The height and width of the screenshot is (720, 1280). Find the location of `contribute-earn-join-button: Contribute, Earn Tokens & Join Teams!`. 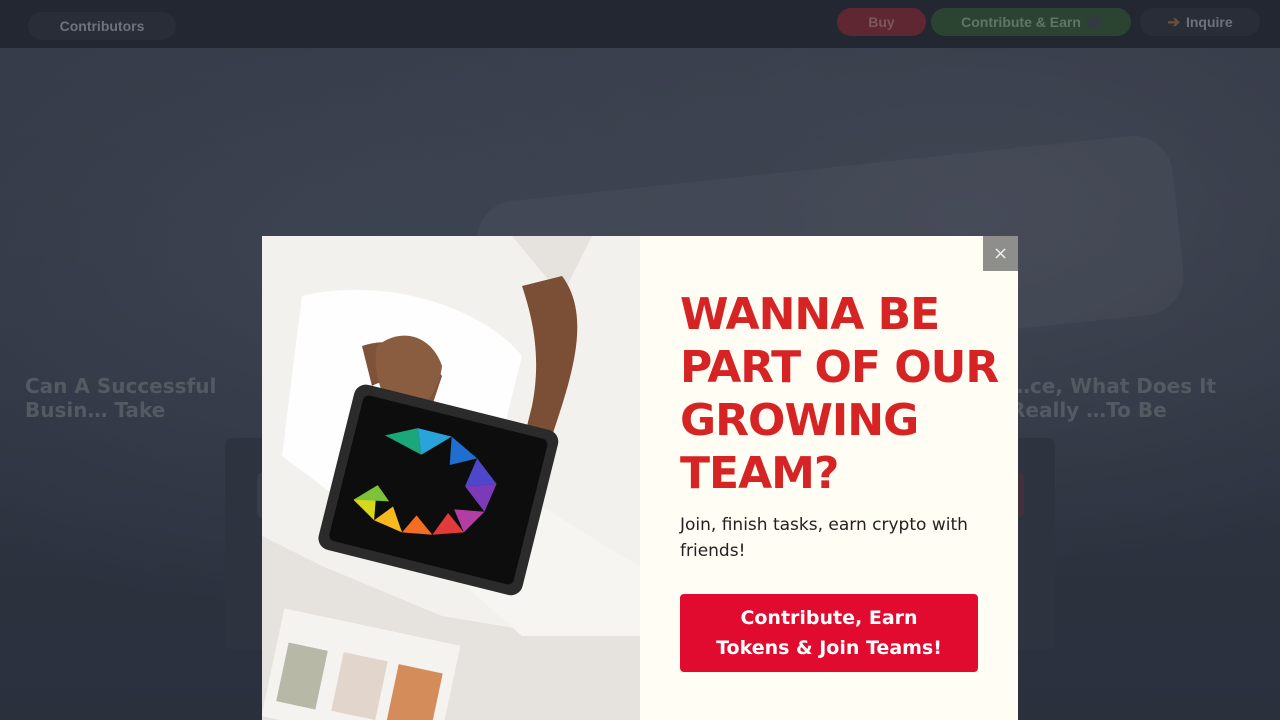

contribute-earn-join-button: Contribute, Earn Tokens & Join Teams! is located at coordinates (829, 633).